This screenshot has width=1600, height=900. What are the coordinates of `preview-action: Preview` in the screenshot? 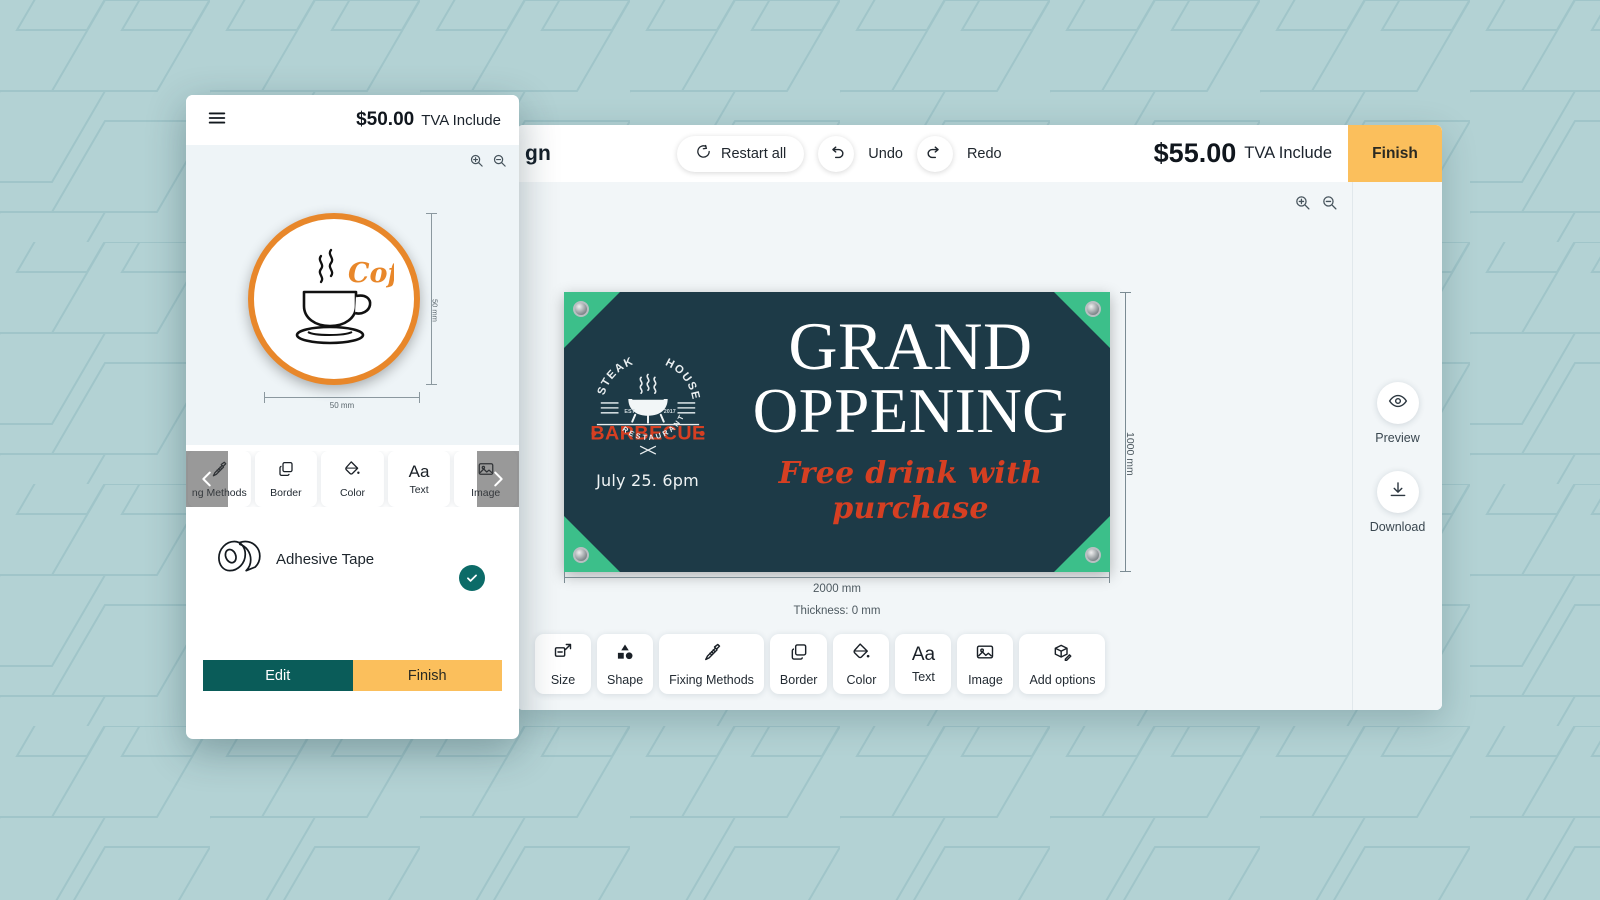 It's located at (1397, 413).